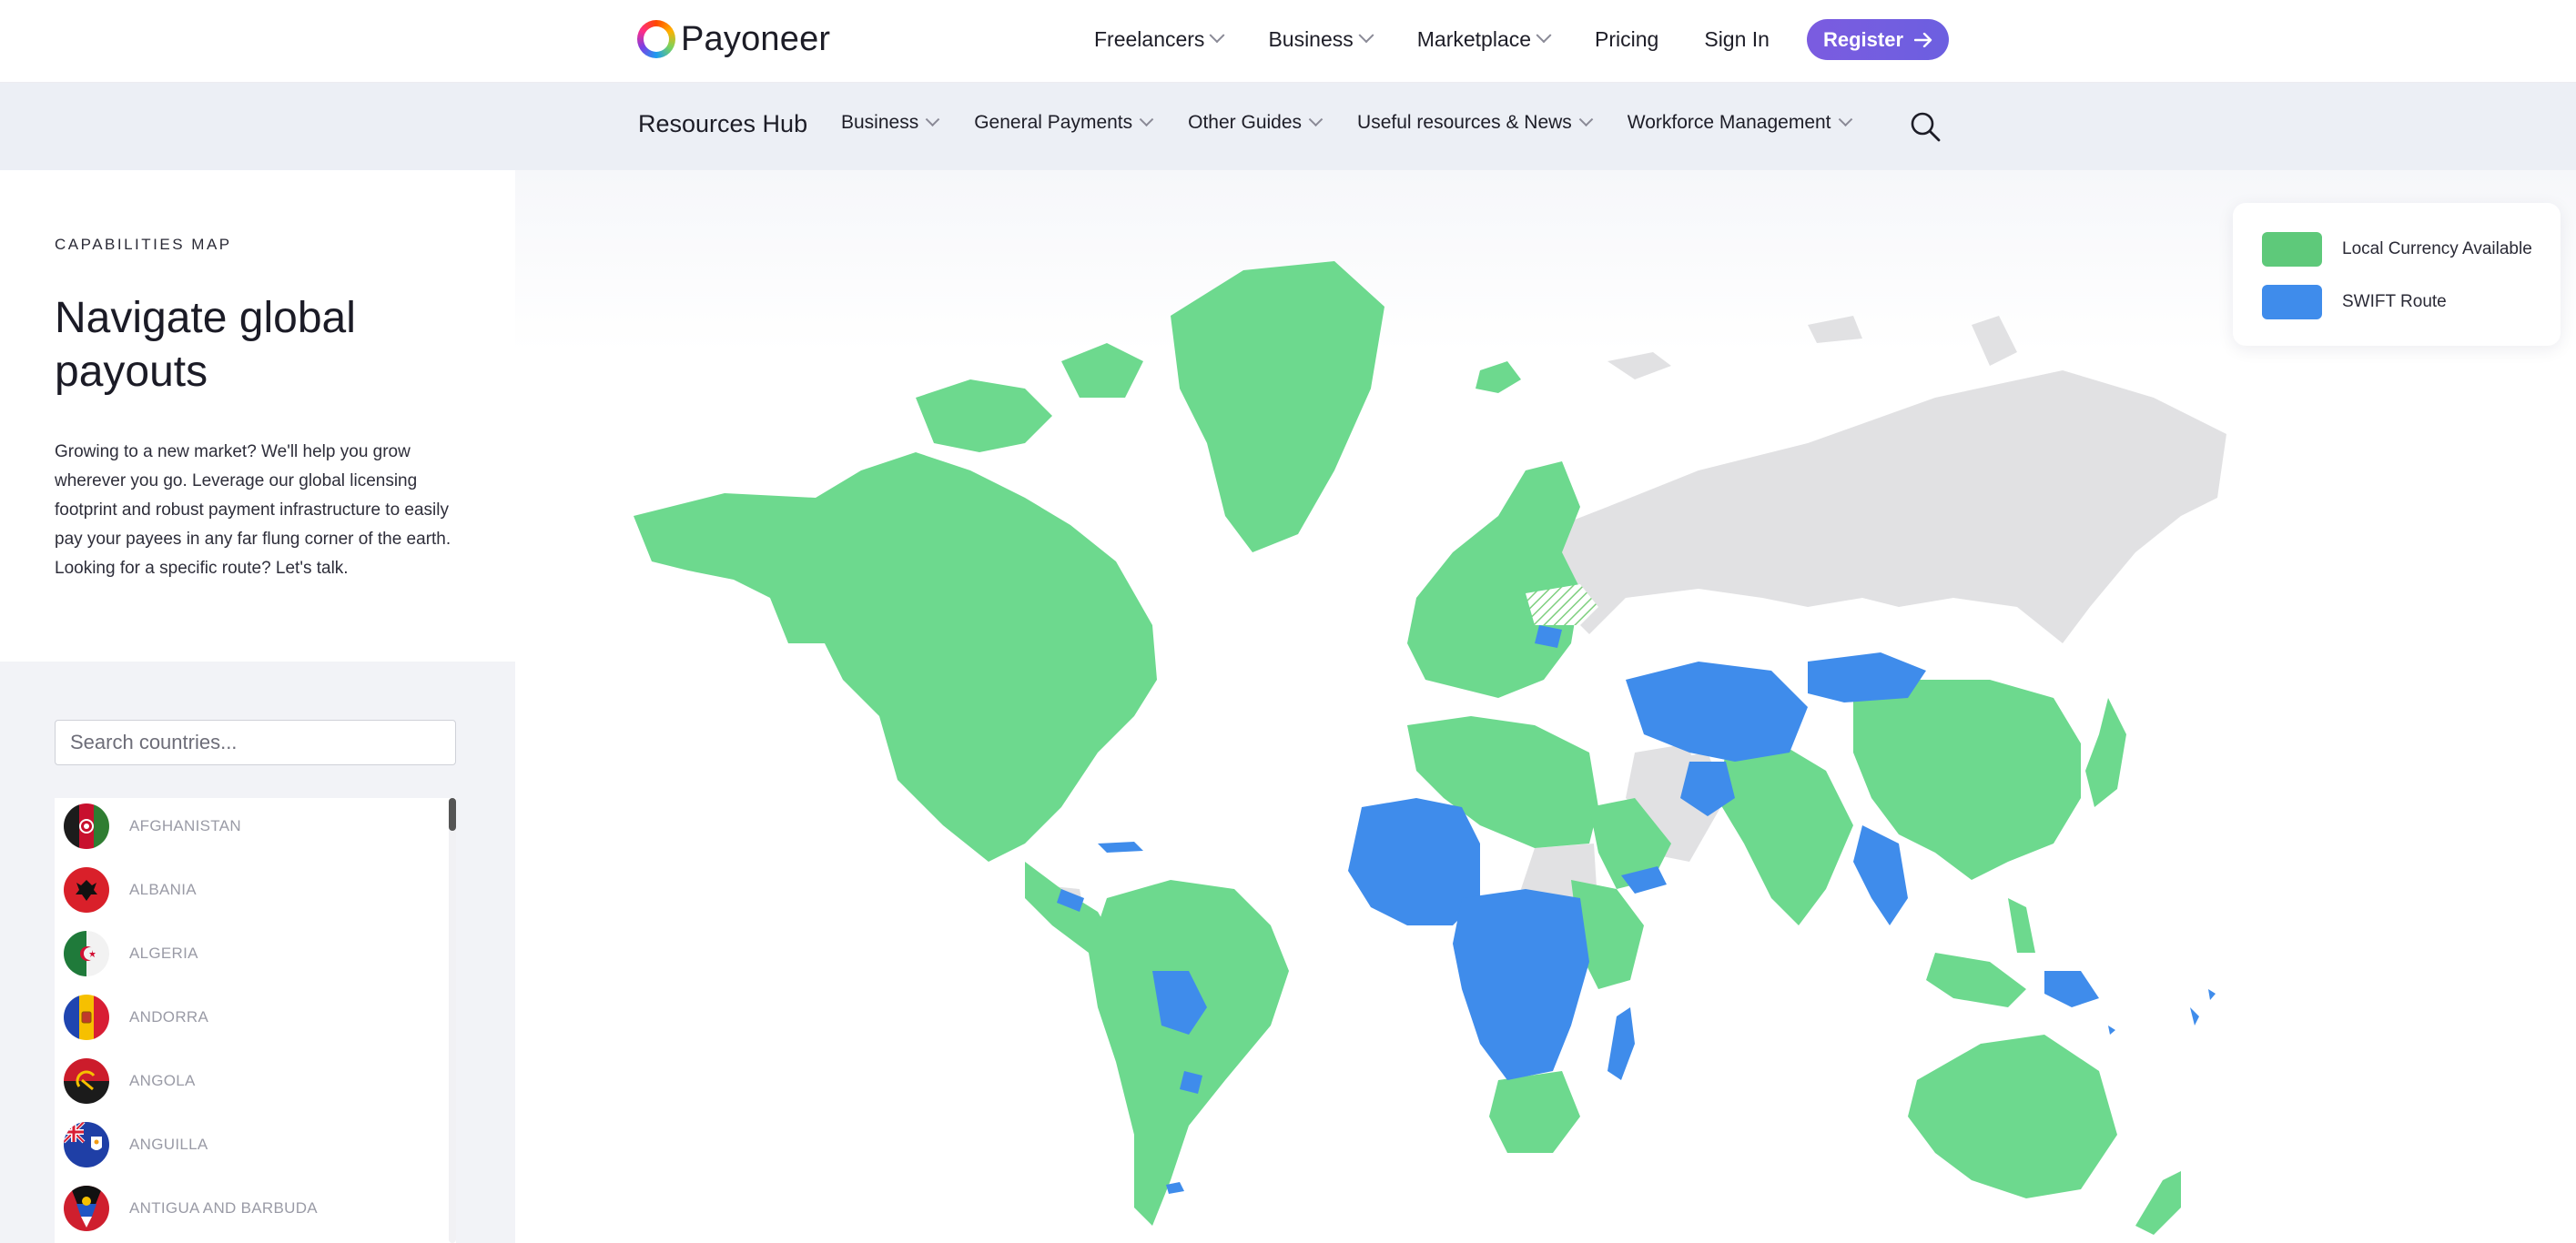 The width and height of the screenshot is (2576, 1243). I want to click on list-item: AFGHANISTAN, so click(152, 826).